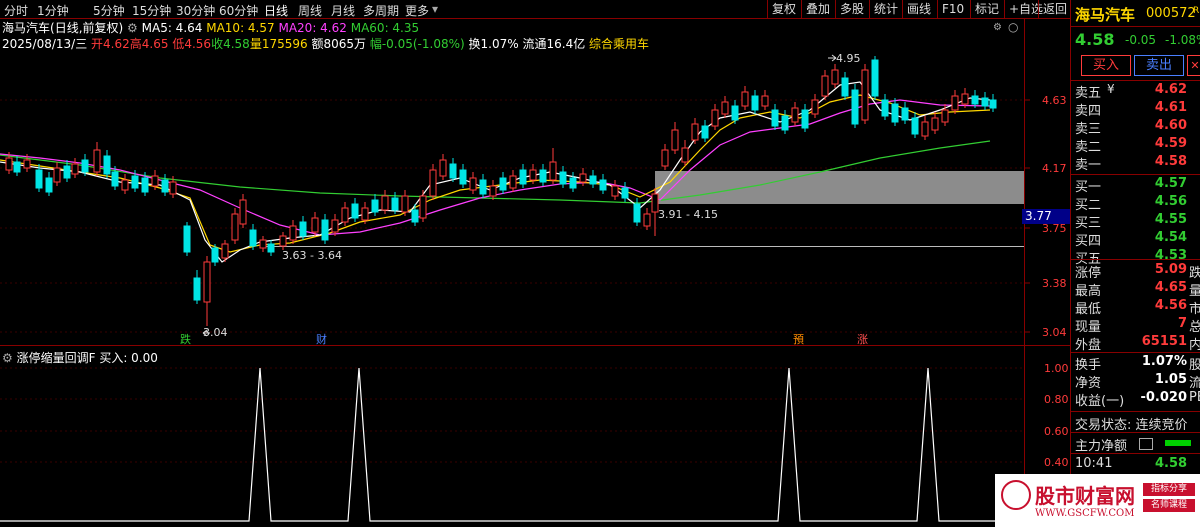 The image size is (1200, 527). What do you see at coordinates (1088, 111) in the screenshot?
I see `sell-level-label: 卖四` at bounding box center [1088, 111].